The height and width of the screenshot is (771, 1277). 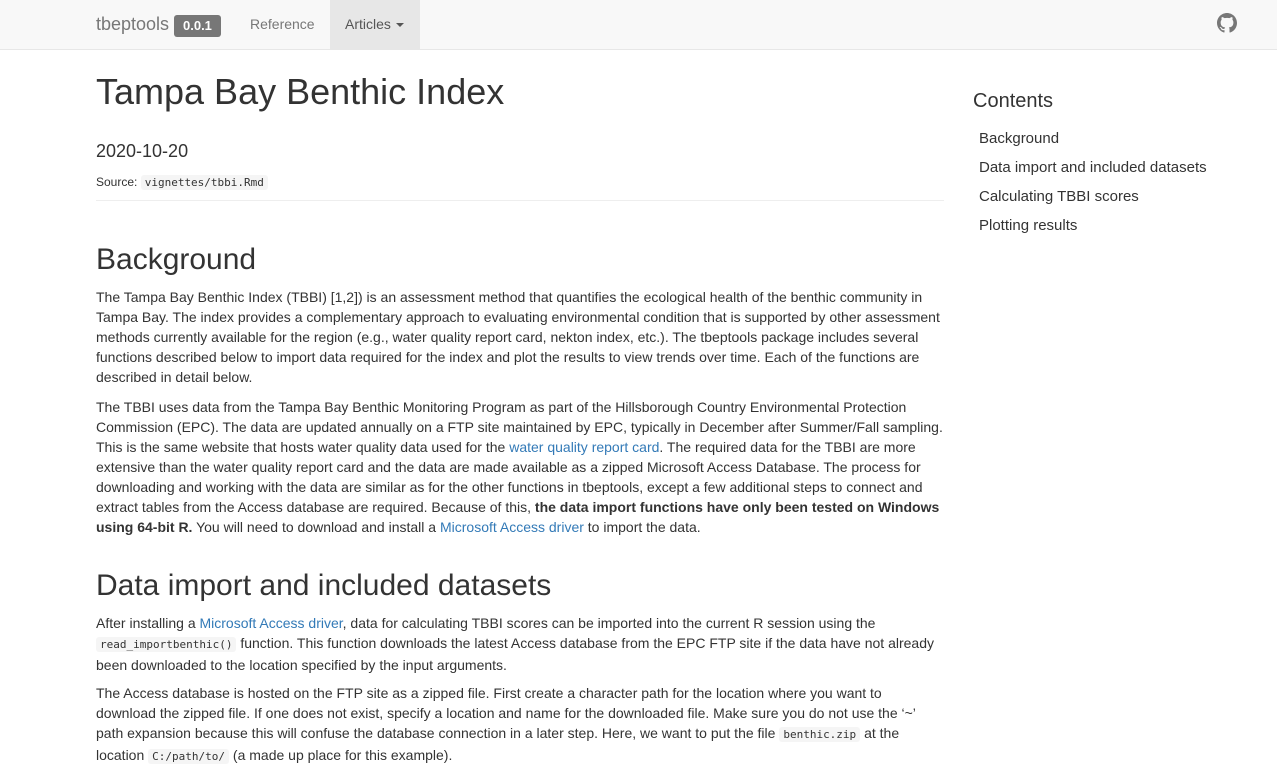 What do you see at coordinates (512, 527) in the screenshot?
I see `access-driver-link: Microsoft Access driver` at bounding box center [512, 527].